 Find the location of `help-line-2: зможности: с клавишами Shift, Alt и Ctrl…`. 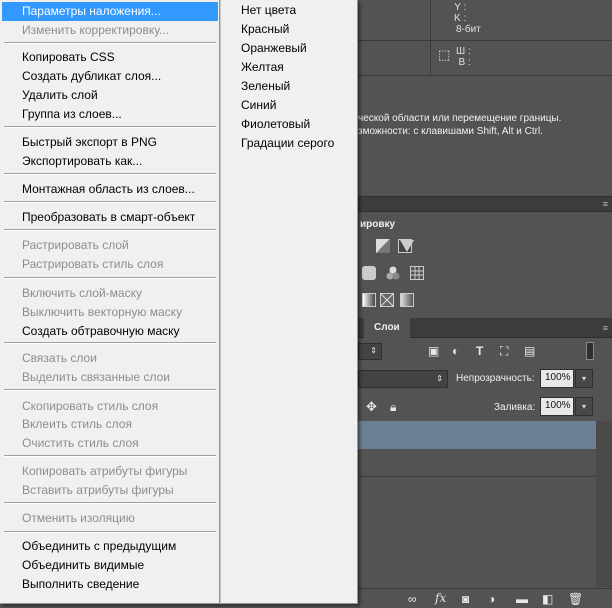

help-line-2: зможности: с клавишами Shift, Alt и Ctrl… is located at coordinates (450, 131).